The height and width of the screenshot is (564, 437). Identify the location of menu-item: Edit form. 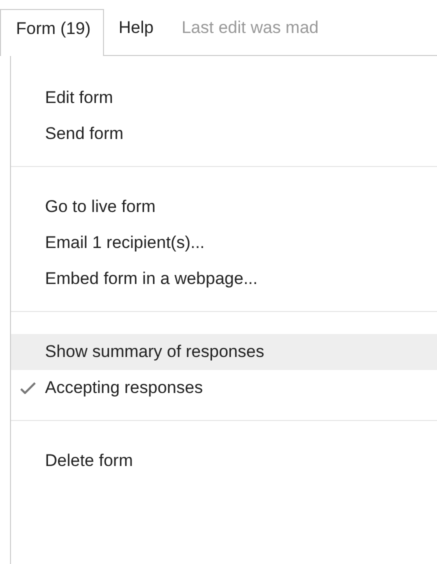
(224, 98).